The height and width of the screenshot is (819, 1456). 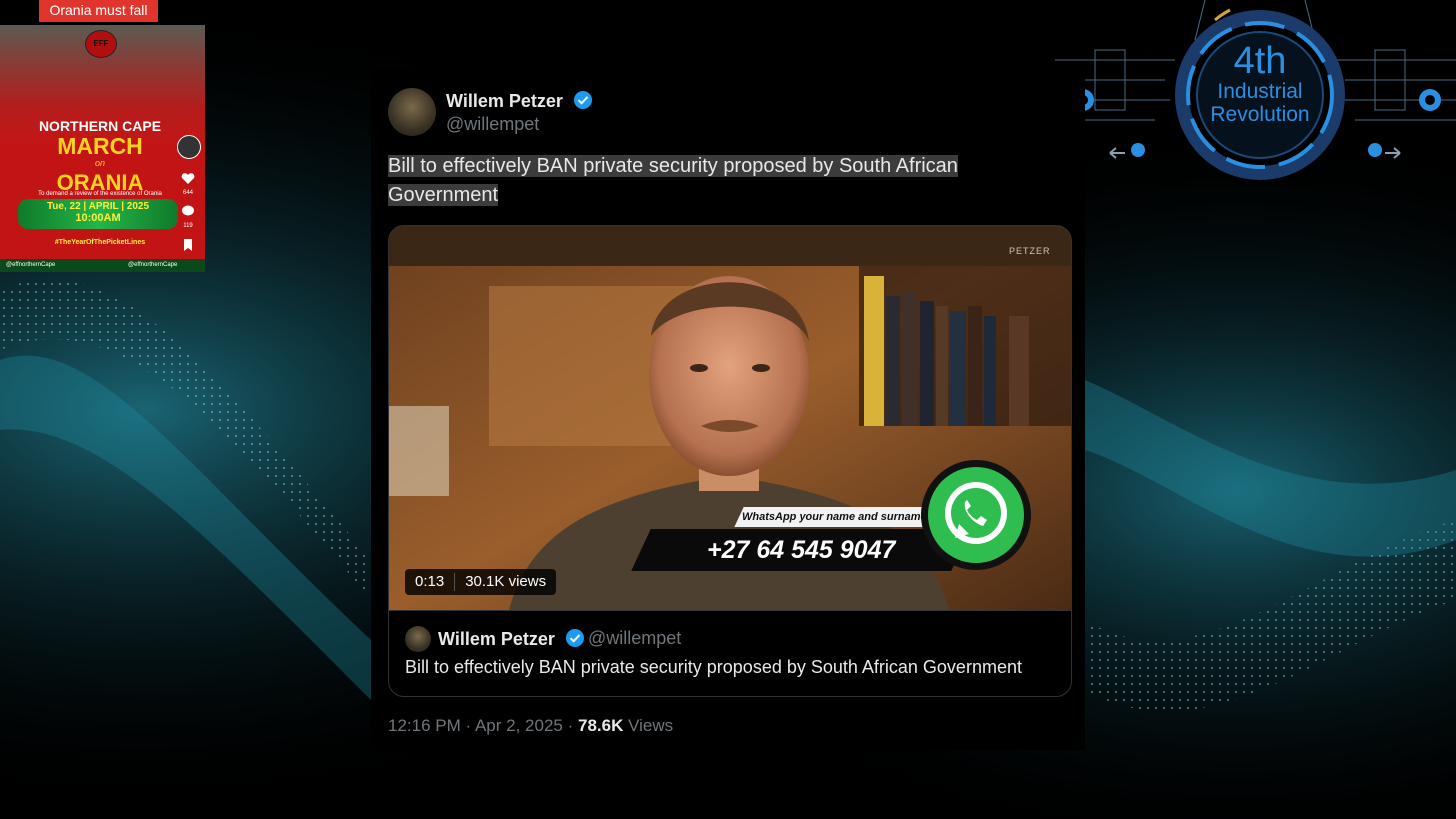 I want to click on tweet-metadata: 12:16 PM · Apr 2, 2025 · 78.6K Views, so click(x=530, y=726).